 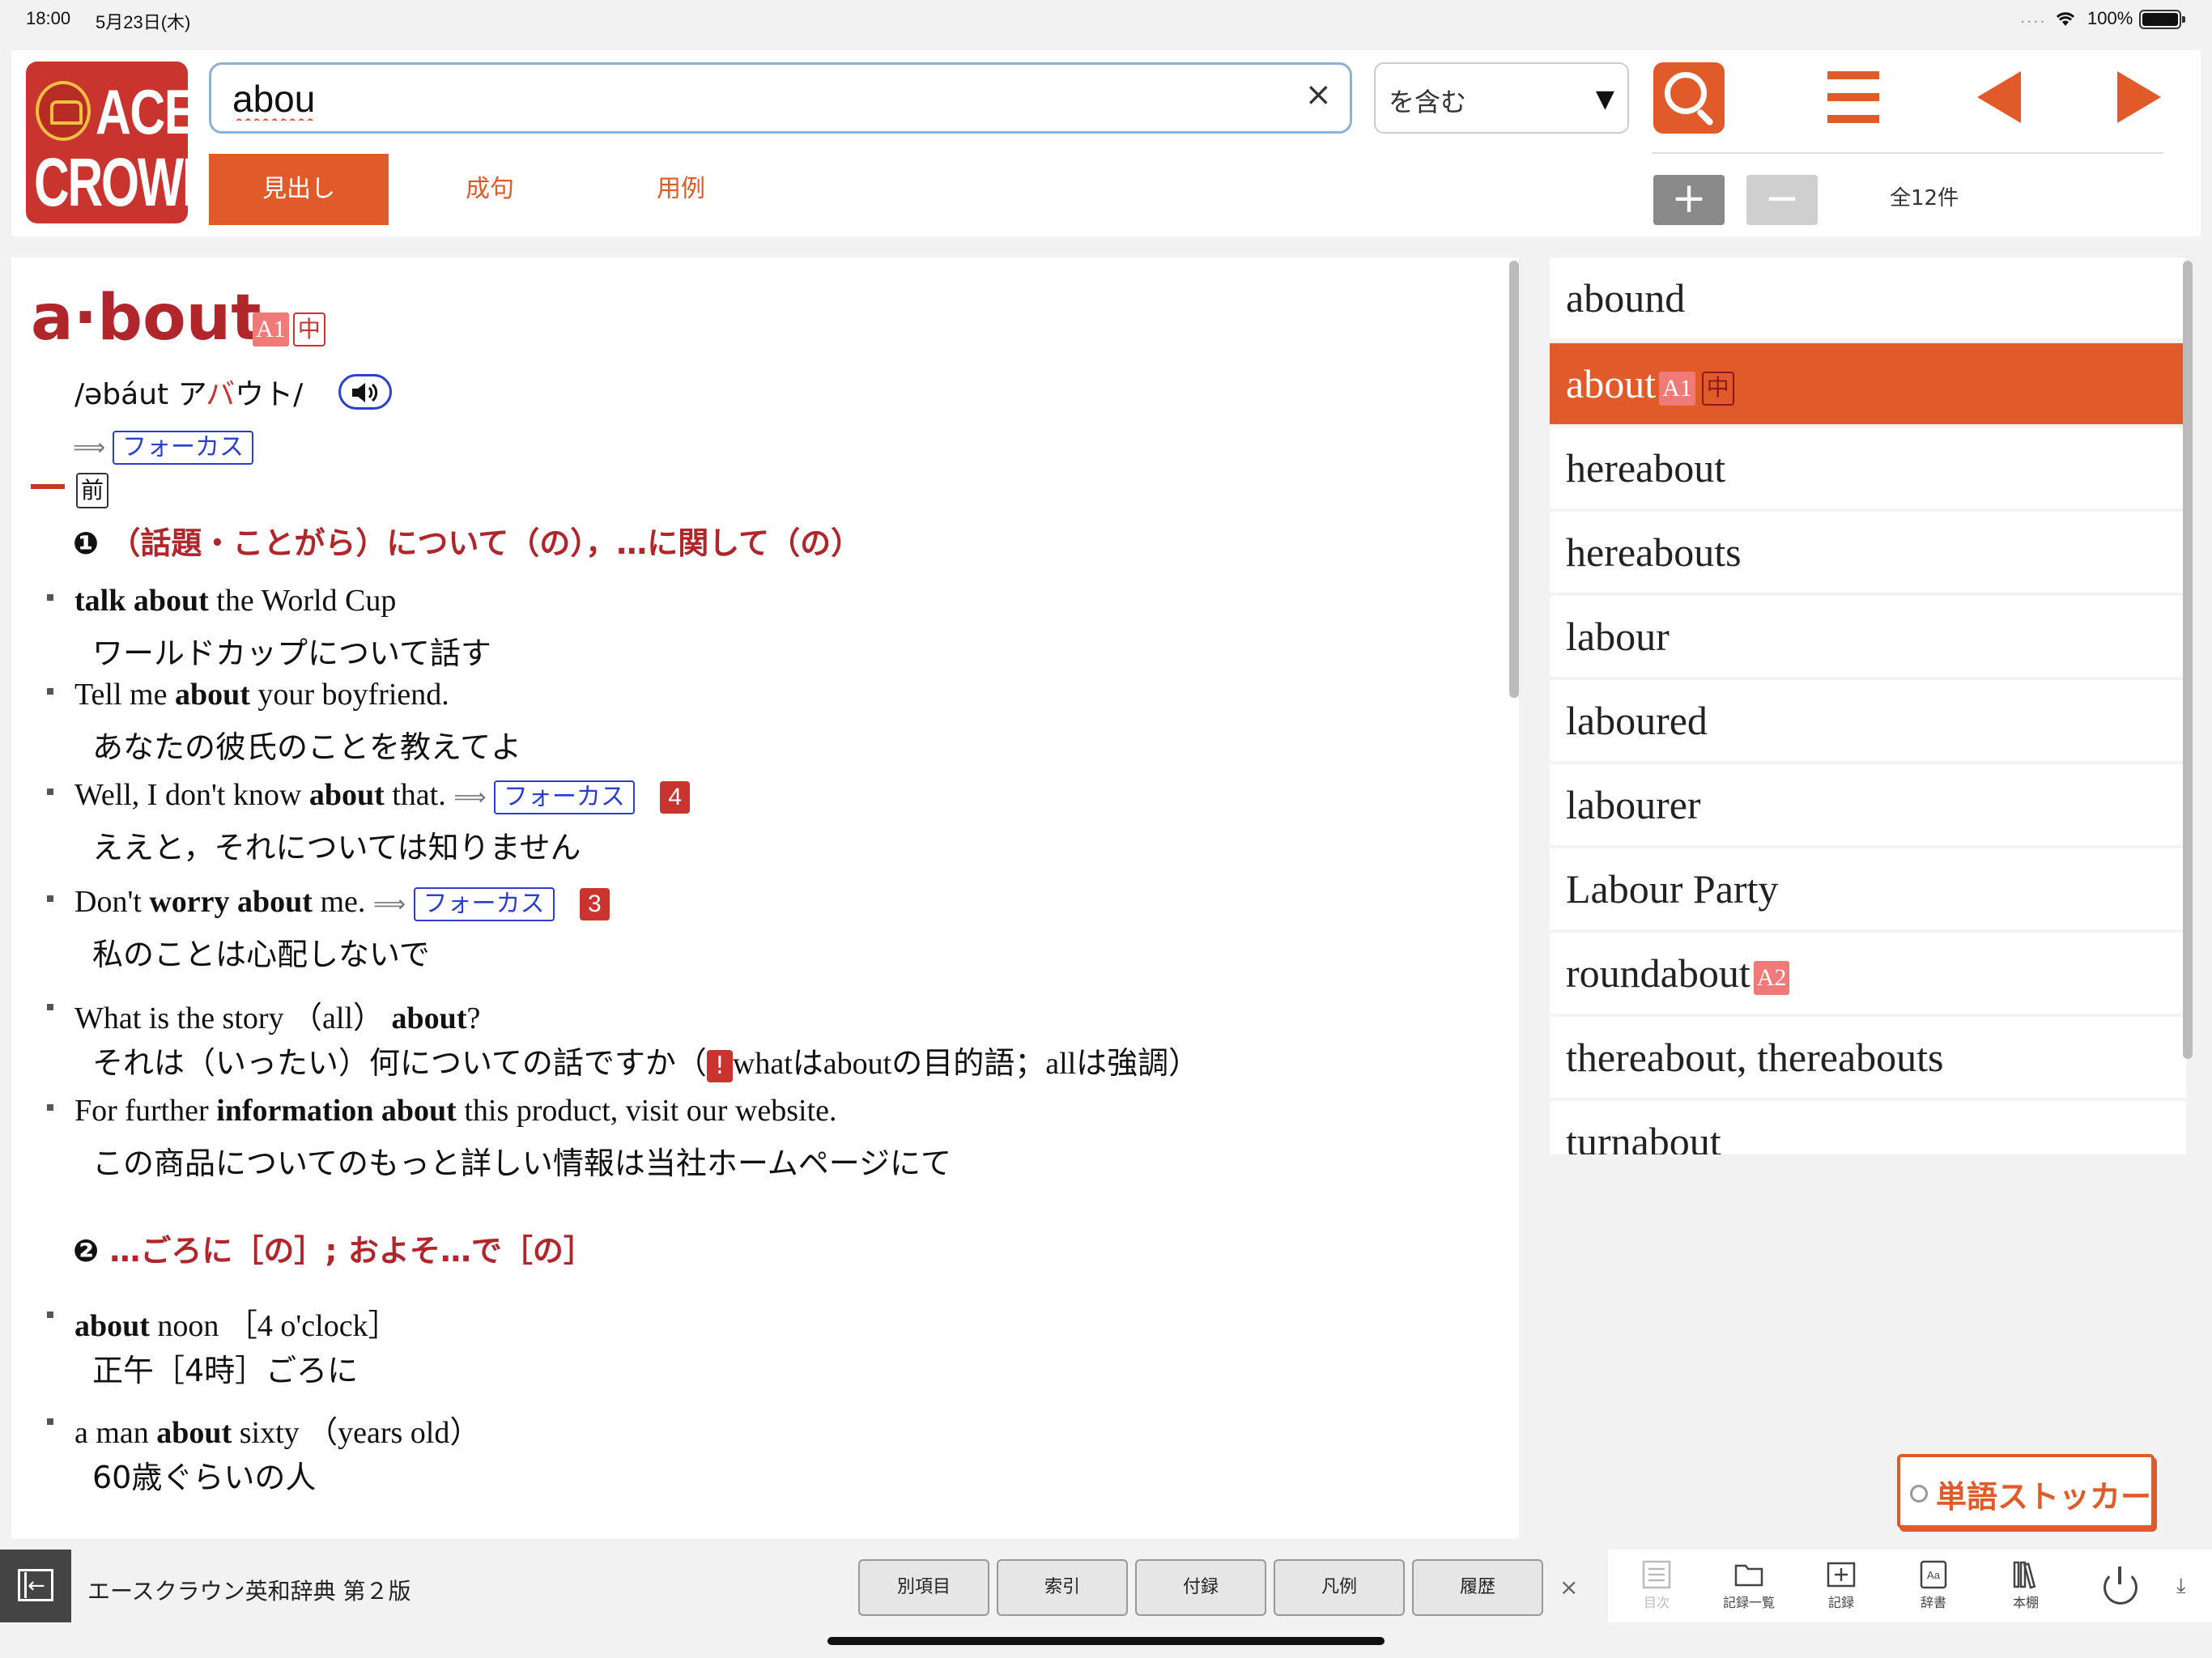 What do you see at coordinates (191, 394) in the screenshot?
I see `kana-1: ア` at bounding box center [191, 394].